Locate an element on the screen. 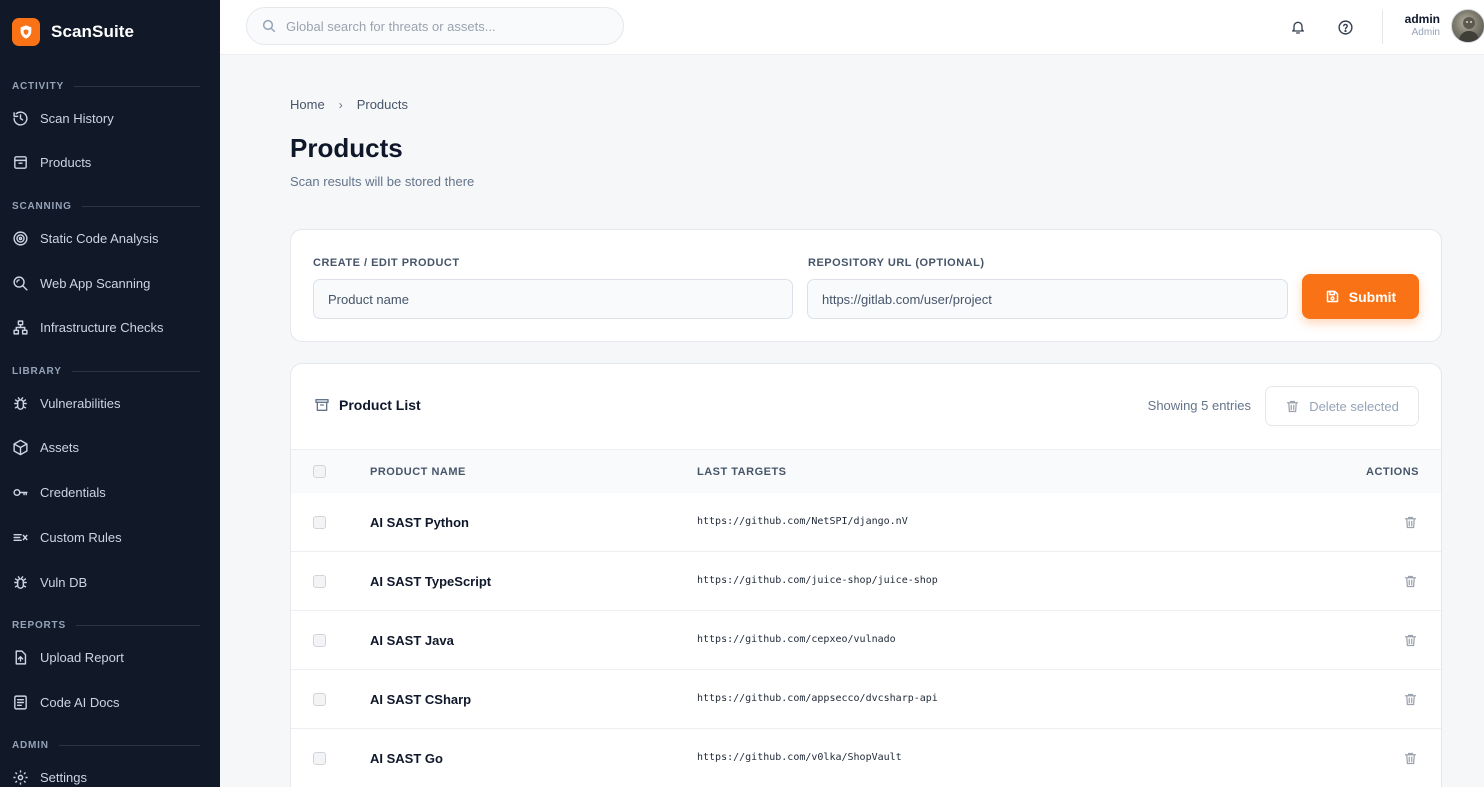  page-title: Products is located at coordinates (346, 148).